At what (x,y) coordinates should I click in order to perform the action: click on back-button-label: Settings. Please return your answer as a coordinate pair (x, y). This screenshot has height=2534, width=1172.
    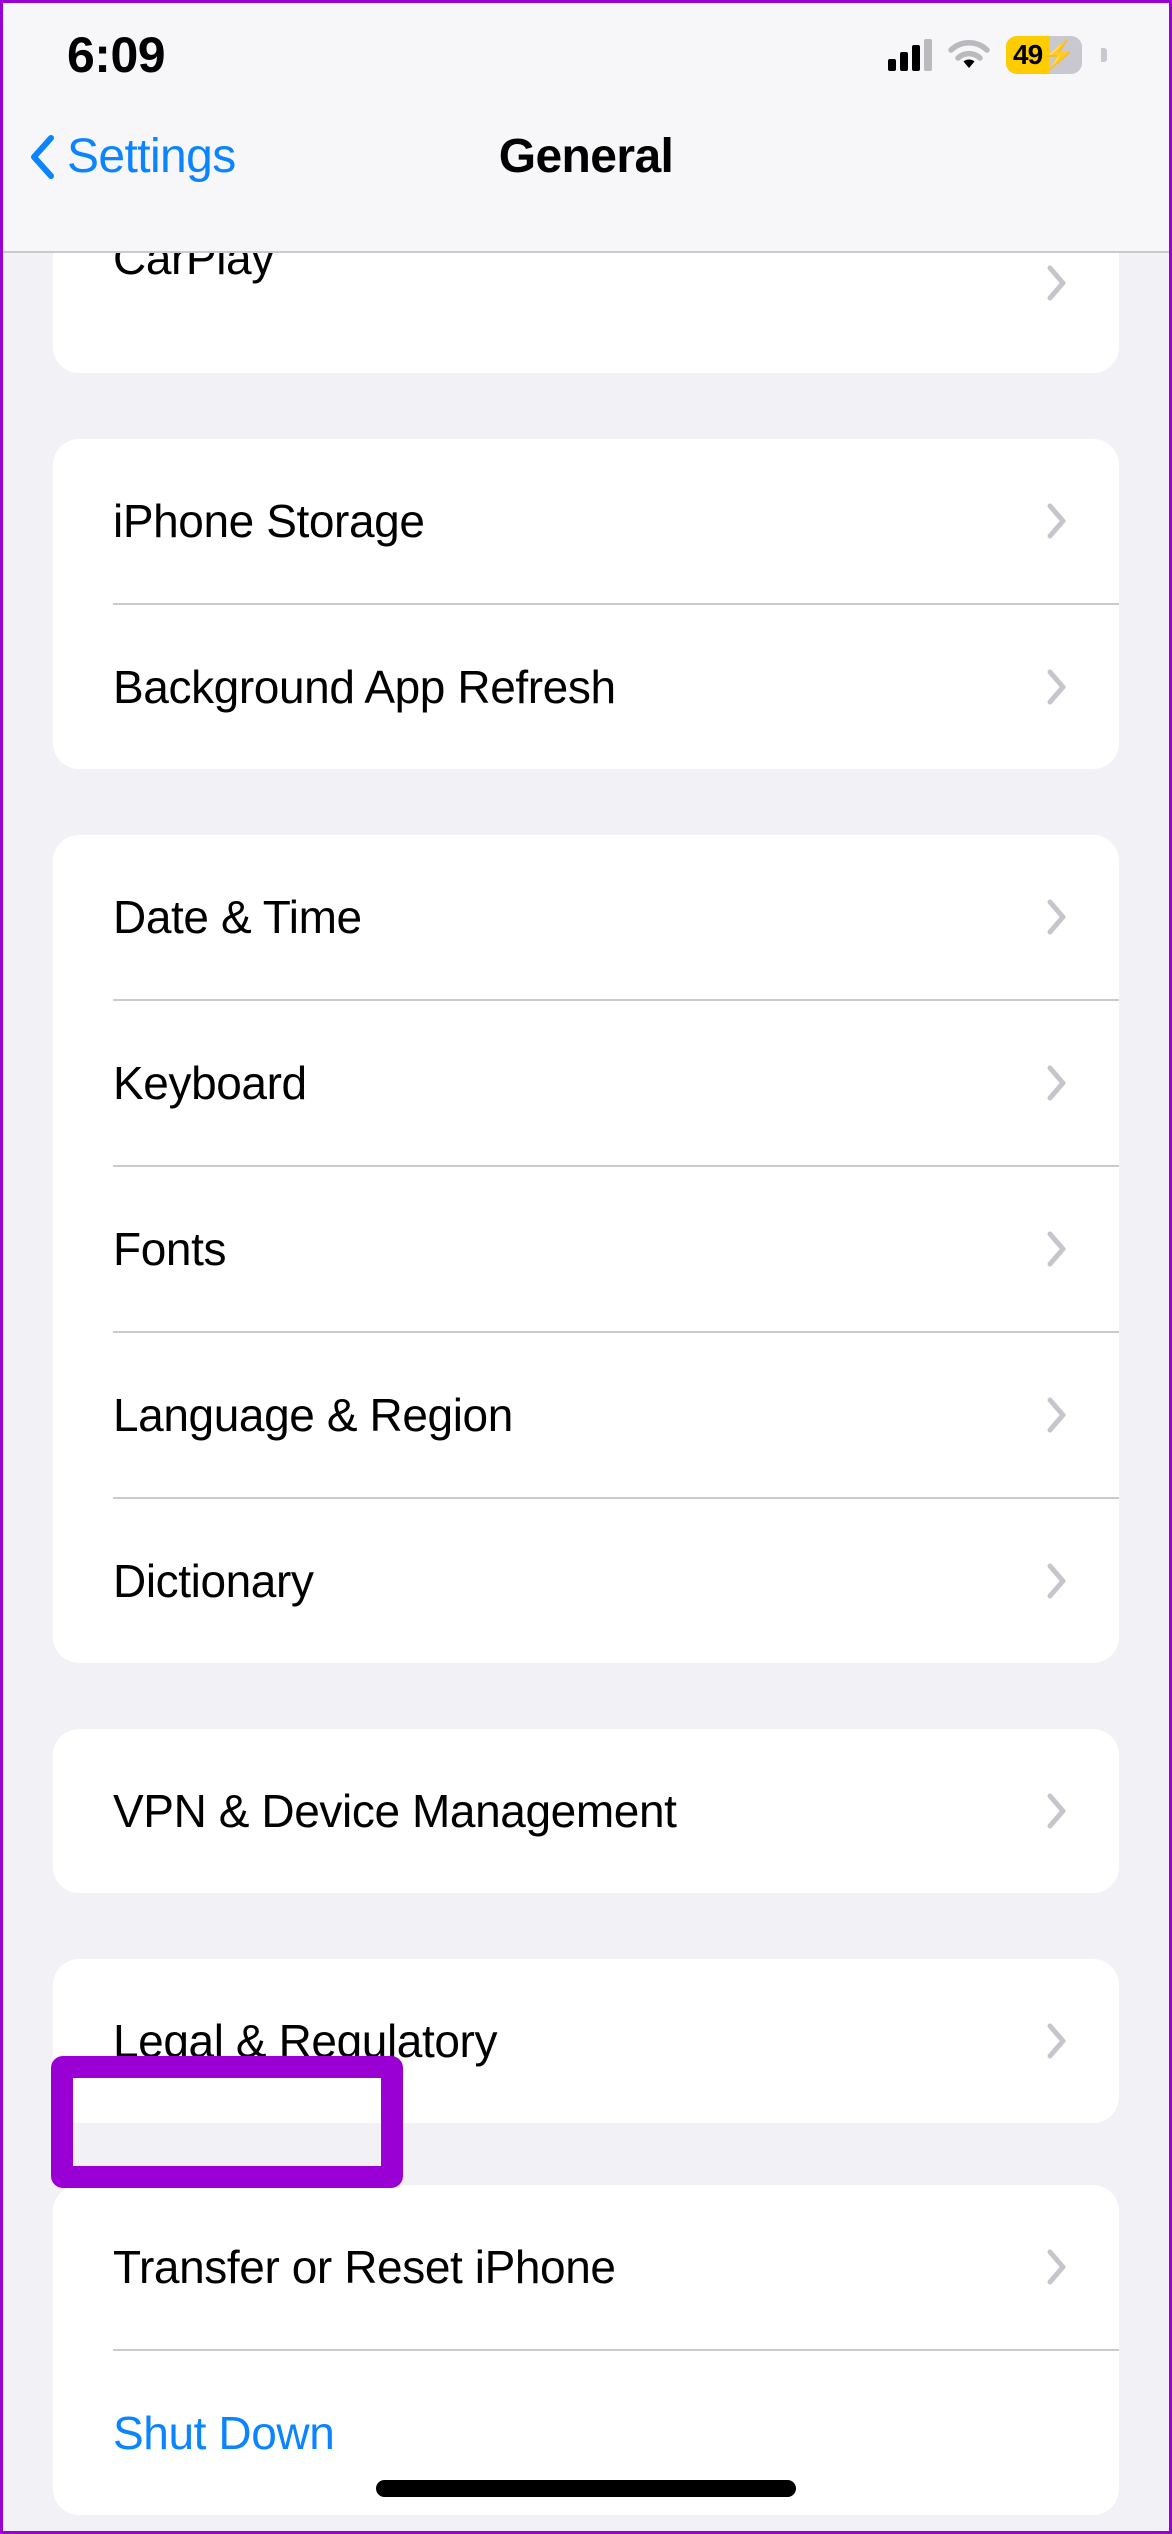
    Looking at the image, I should click on (151, 156).